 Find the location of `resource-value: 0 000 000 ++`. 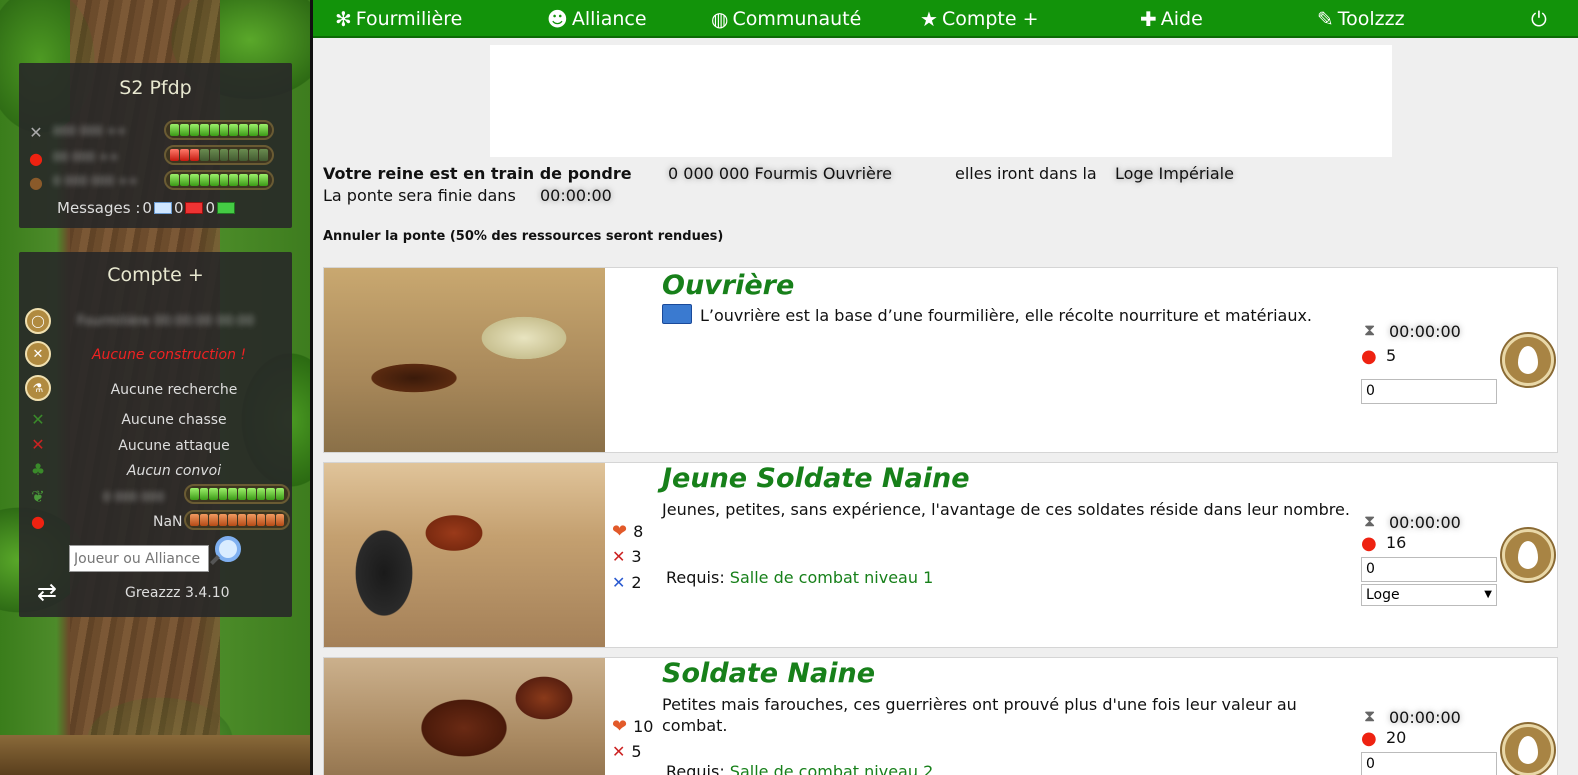

resource-value: 0 000 000 ++ is located at coordinates (95, 181).